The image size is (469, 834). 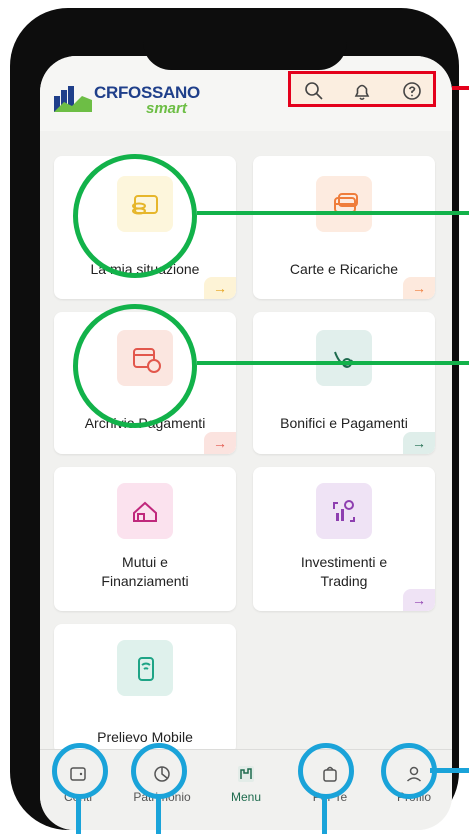 What do you see at coordinates (330, 774) in the screenshot?
I see `bag-icon` at bounding box center [330, 774].